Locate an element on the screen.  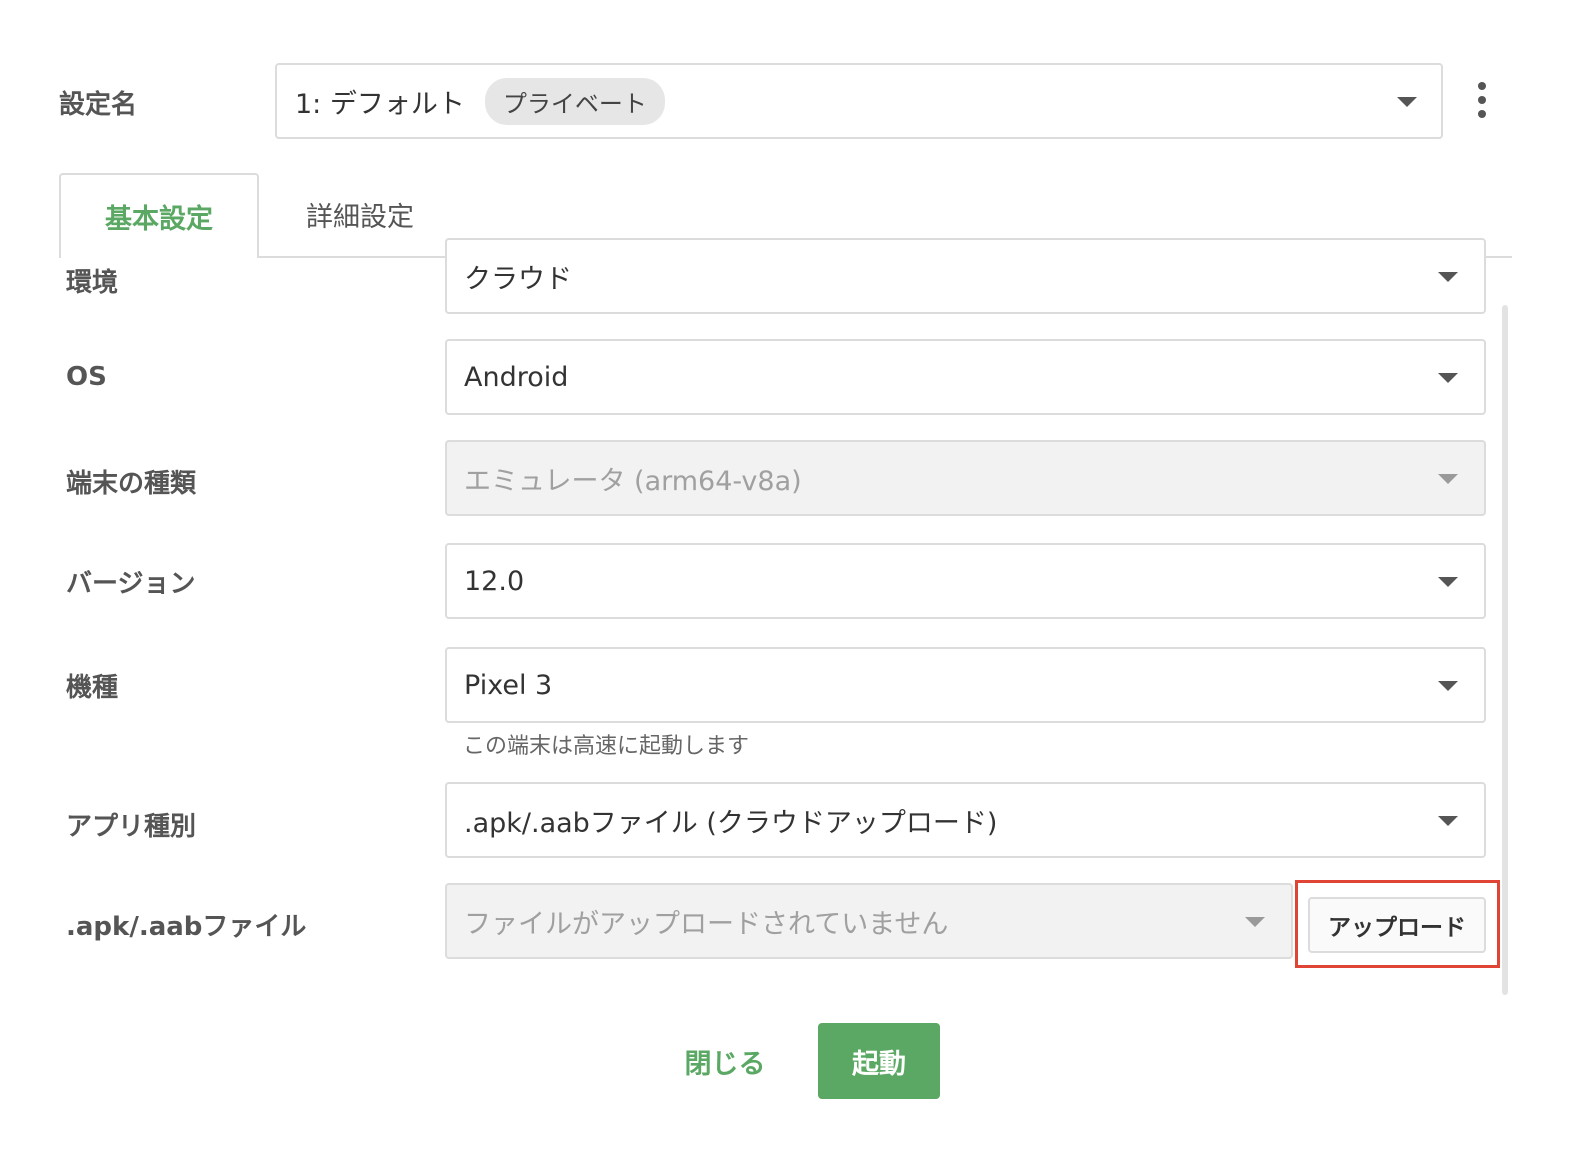
device-type-value: エミュレータ (arm64-v8a) is located at coordinates (633, 481).